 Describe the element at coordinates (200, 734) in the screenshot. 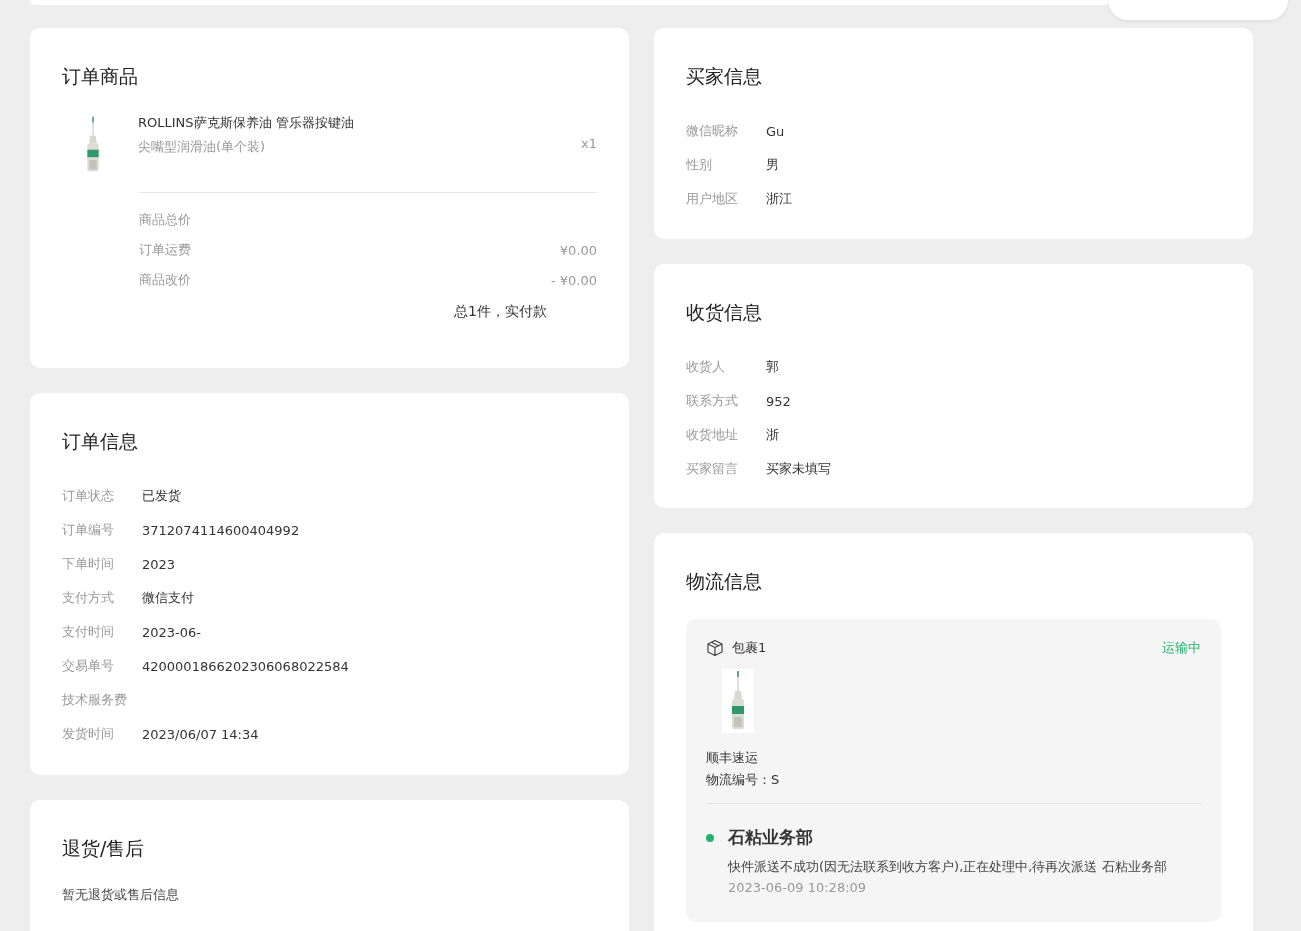

I see `field-value: 2023/06/07 14:34` at that location.